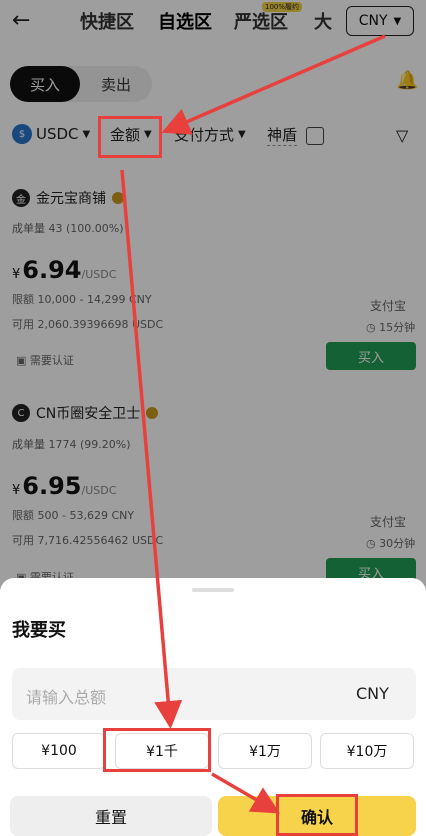 This screenshot has height=836, width=426. What do you see at coordinates (66, 697) in the screenshot?
I see `amount-placeholder: 请输入总额` at bounding box center [66, 697].